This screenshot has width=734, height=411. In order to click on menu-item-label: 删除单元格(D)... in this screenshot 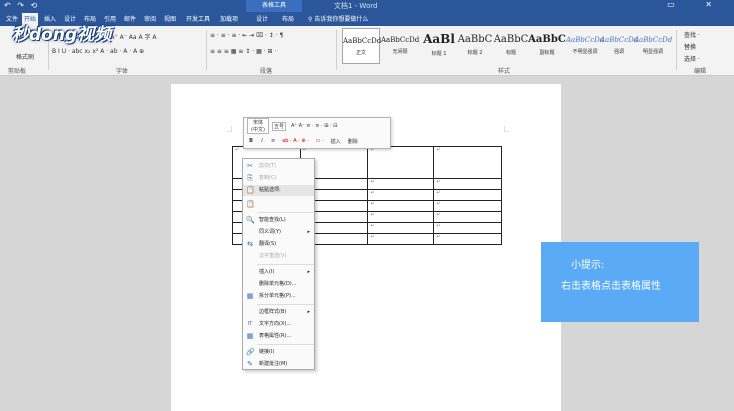, I will do `click(278, 284)`.